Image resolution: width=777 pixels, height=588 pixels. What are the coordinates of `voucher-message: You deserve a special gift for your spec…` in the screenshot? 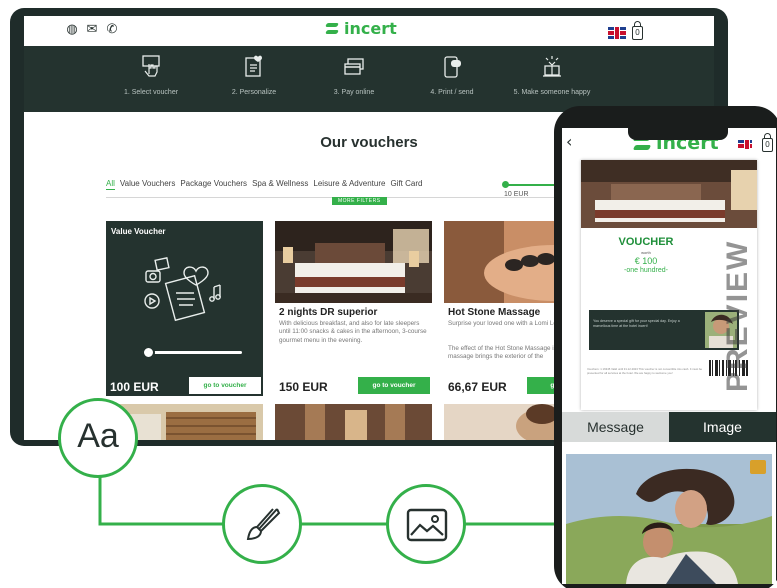 It's located at (636, 323).